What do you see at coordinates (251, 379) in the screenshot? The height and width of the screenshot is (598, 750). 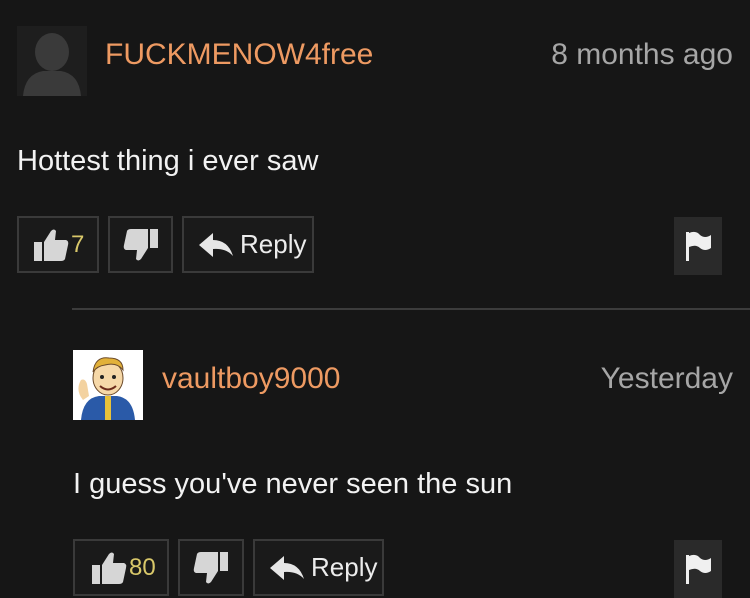 I see `username: vaultboy9000` at bounding box center [251, 379].